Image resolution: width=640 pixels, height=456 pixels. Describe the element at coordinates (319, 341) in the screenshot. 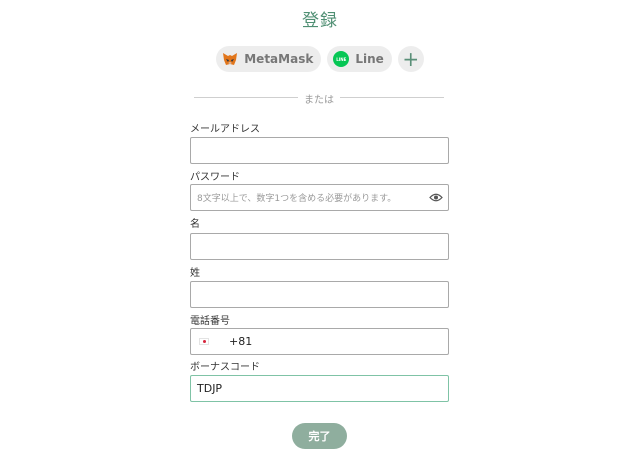

I see `phone-field: +81` at that location.